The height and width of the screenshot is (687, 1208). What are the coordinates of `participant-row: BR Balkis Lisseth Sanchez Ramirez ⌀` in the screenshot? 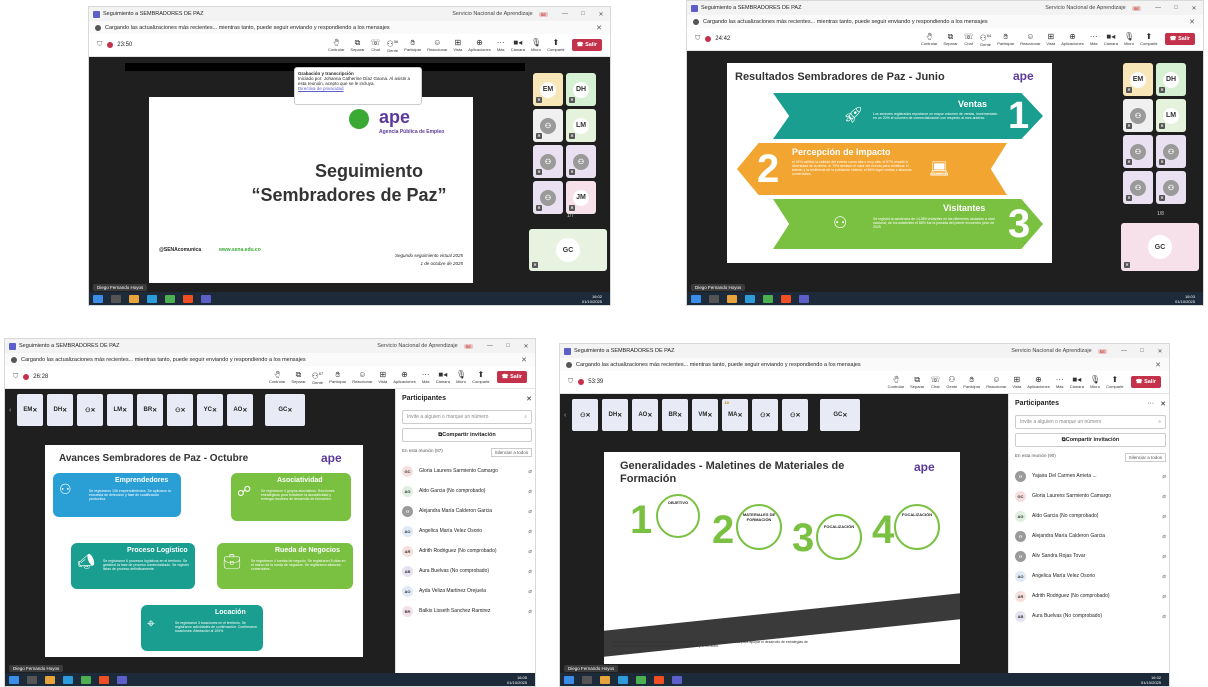 It's located at (465, 611).